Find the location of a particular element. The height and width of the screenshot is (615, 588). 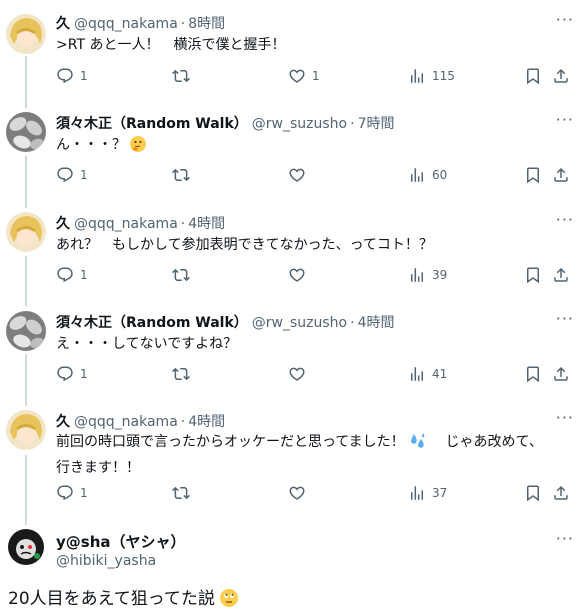

tweet-header: 須々木正（Random Walk） @rw_suzusho · 7時間 is located at coordinates (225, 123).